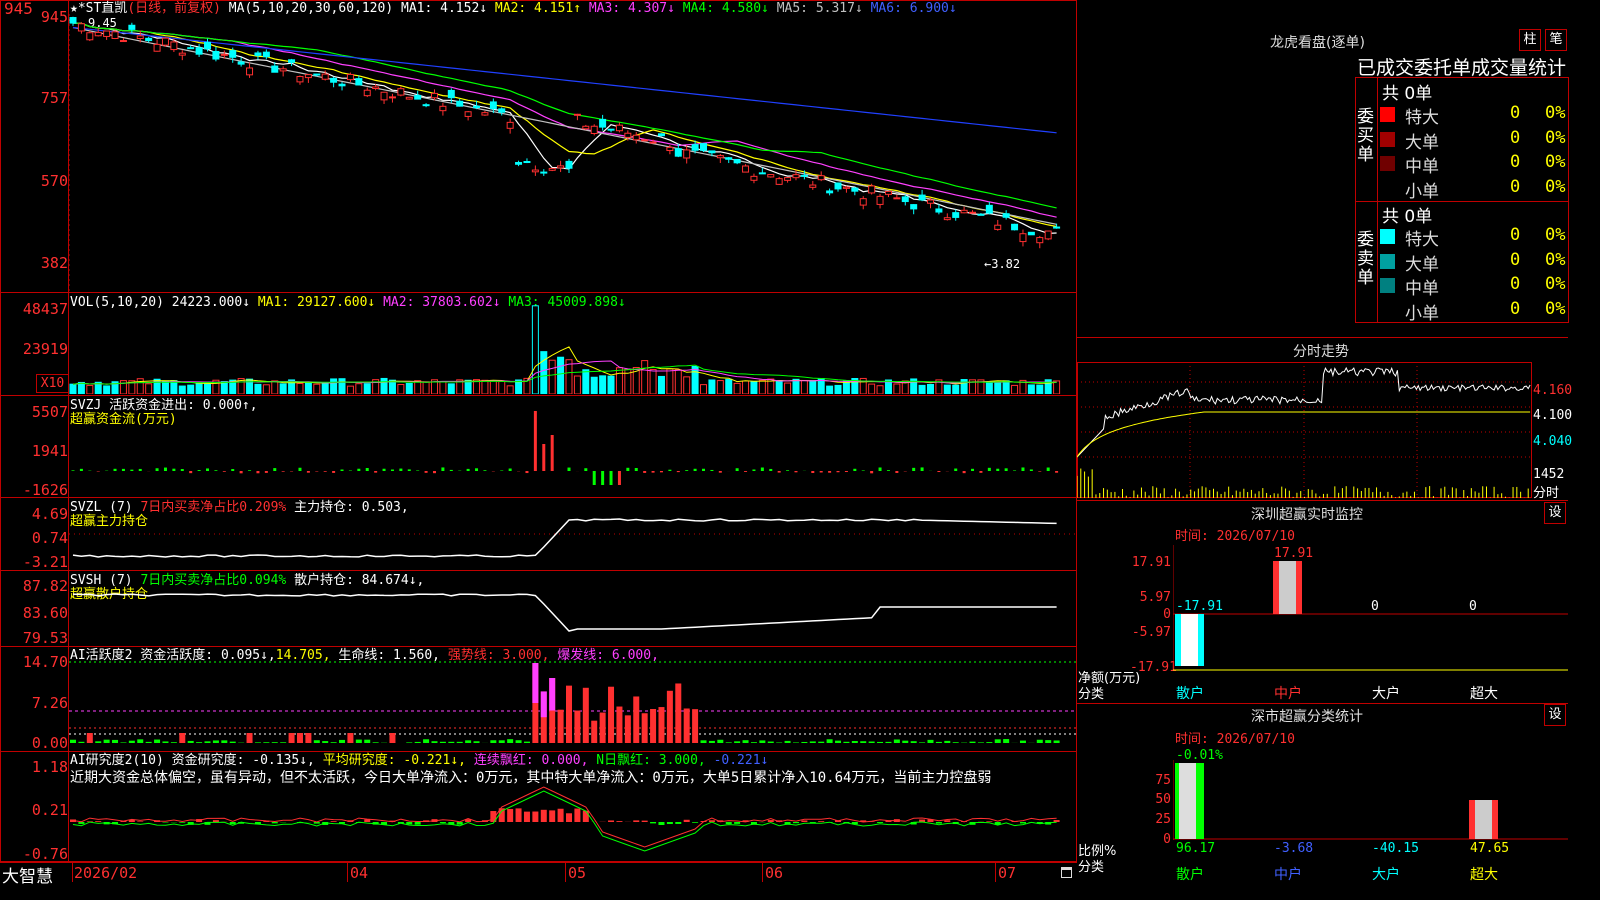 The image size is (1600, 900). Describe the element at coordinates (1555, 513) in the screenshot. I see `monitor-settings-button: 设` at that location.